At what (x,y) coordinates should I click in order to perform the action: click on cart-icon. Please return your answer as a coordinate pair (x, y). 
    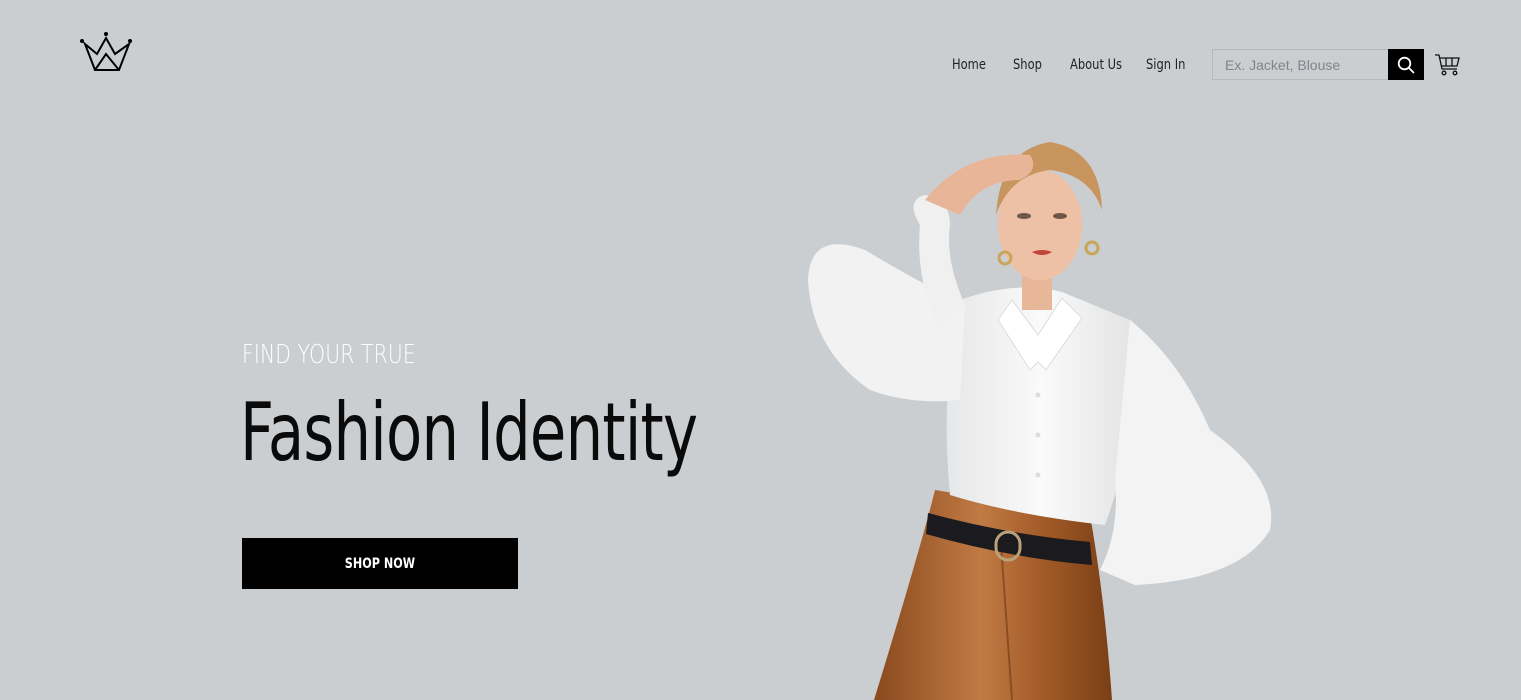
    Looking at the image, I should click on (1447, 65).